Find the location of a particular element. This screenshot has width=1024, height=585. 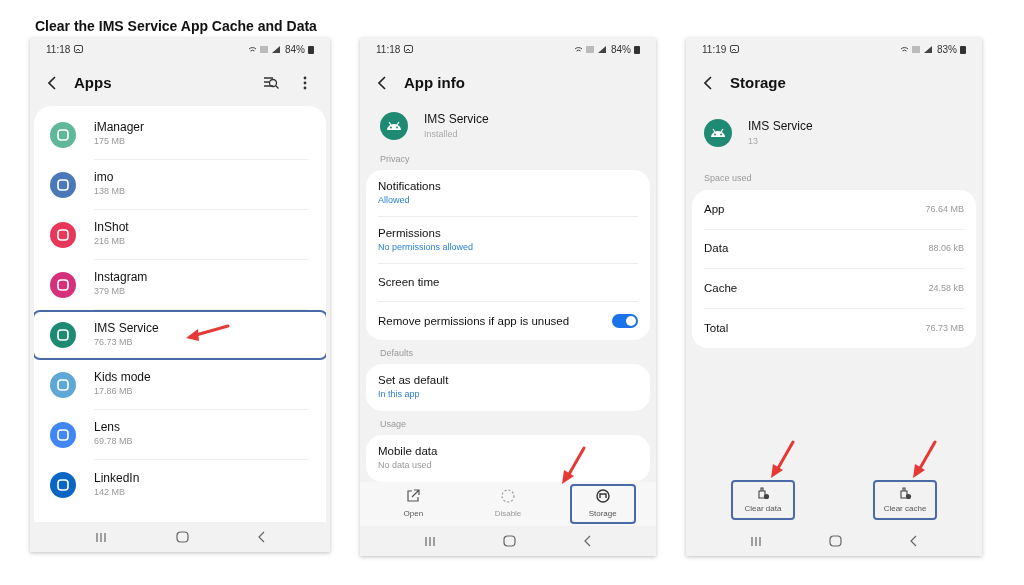

app-size: 175 MB is located at coordinates (110, 142).